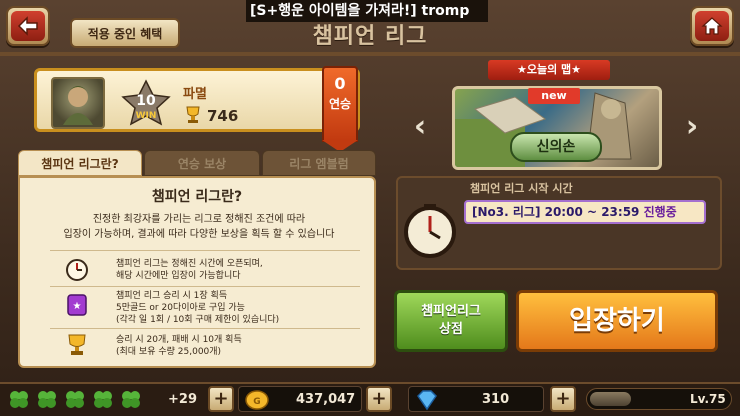 Image resolution: width=740 pixels, height=416 pixels. Describe the element at coordinates (496, 399) in the screenshot. I see `diamond-amount: 310` at that location.